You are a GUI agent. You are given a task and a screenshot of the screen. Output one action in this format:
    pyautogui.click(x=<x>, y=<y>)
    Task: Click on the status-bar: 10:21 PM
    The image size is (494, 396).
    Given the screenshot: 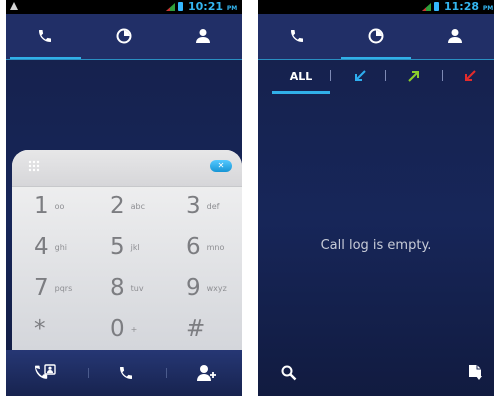 What is the action you would take?
    pyautogui.click(x=124, y=7)
    